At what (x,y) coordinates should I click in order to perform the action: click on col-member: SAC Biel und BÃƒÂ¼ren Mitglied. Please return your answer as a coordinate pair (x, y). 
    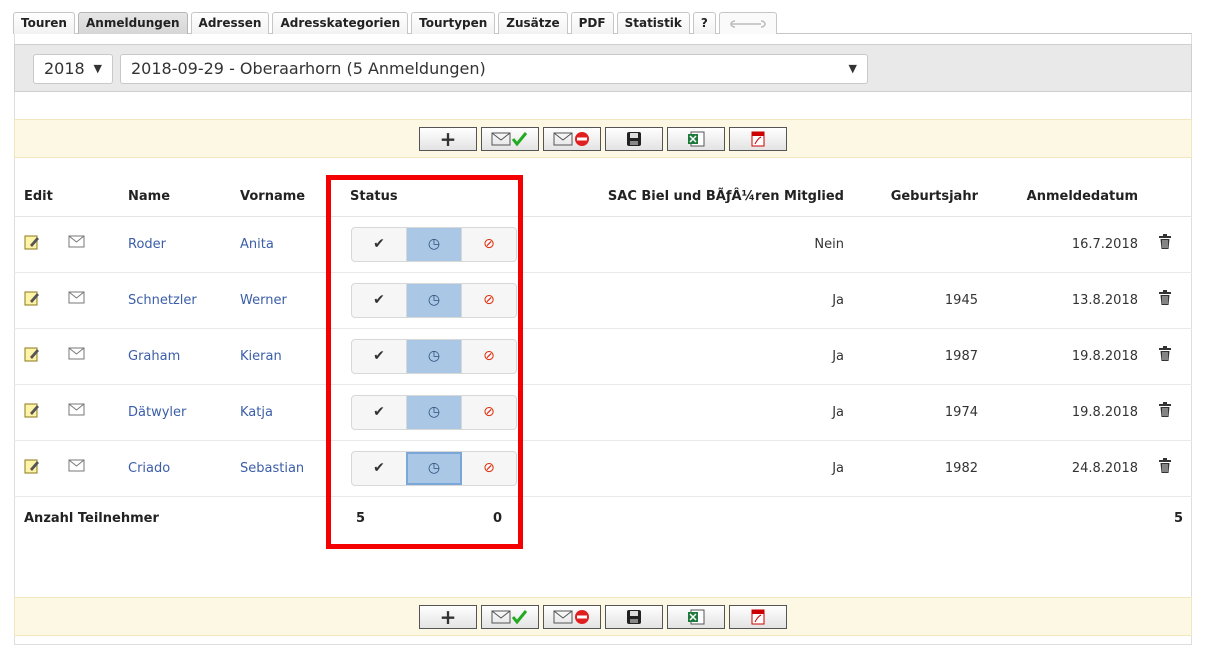
    Looking at the image, I should click on (681, 197).